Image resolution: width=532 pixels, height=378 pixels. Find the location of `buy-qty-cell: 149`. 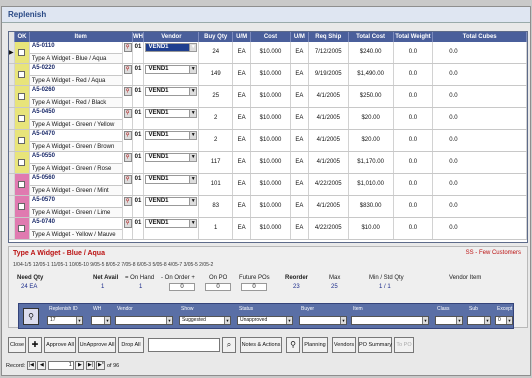

buy-qty-cell: 149 is located at coordinates (216, 74).